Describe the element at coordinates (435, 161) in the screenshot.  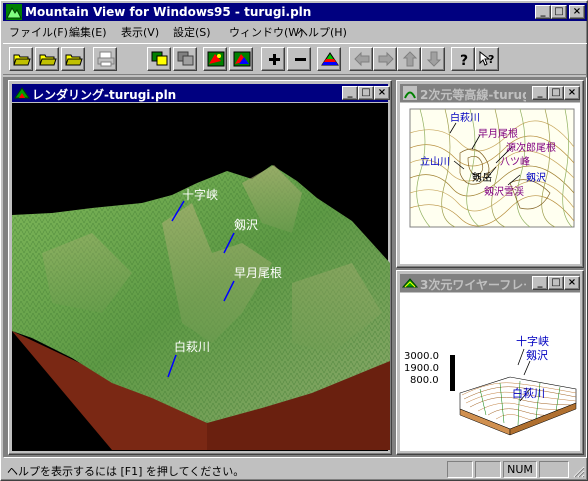
I see `contour-label-5: 立山川` at that location.